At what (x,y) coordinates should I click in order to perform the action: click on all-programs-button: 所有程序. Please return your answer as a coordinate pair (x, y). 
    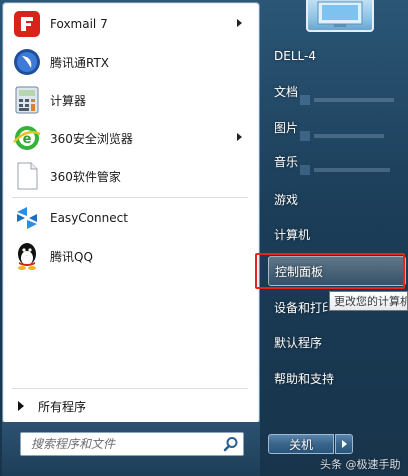
    Looking at the image, I should click on (130, 406).